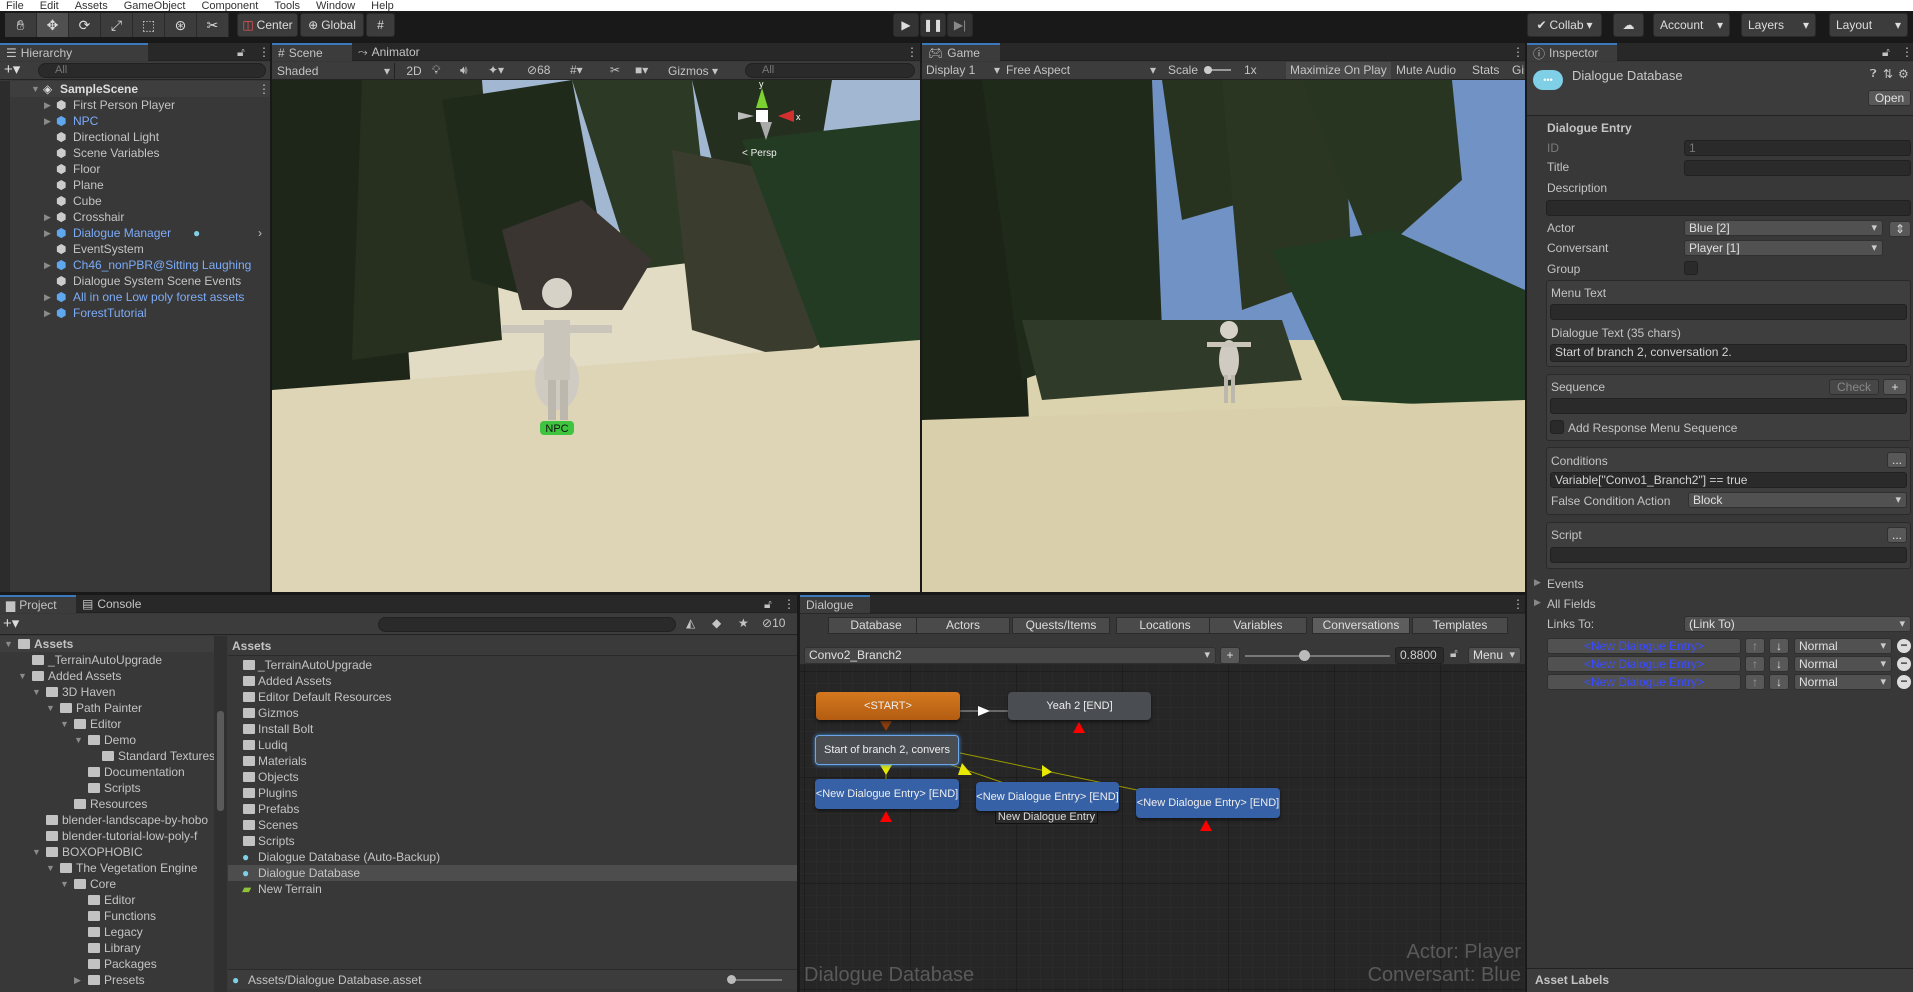  Describe the element at coordinates (107, 772) in the screenshot. I see `folder-tree-item: Documentation` at that location.